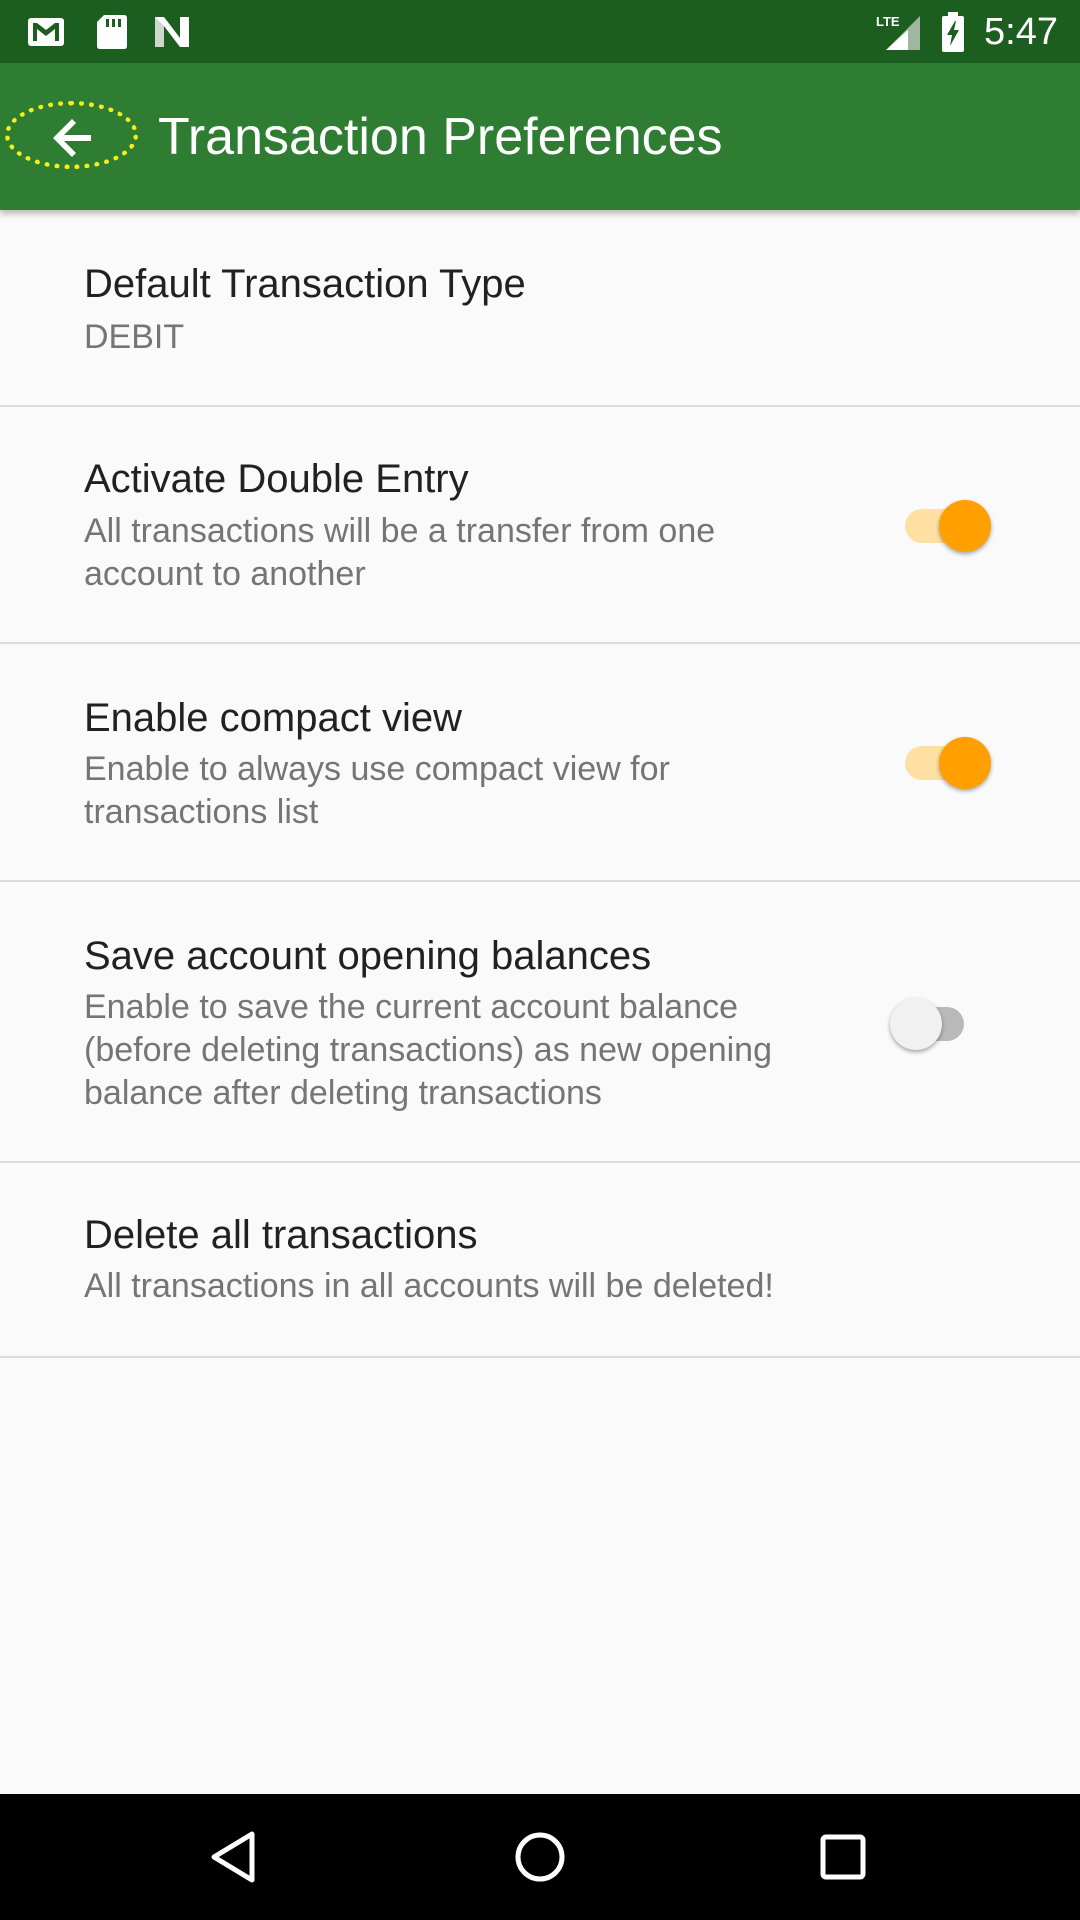  I want to click on compact-view-switch, so click(948, 762).